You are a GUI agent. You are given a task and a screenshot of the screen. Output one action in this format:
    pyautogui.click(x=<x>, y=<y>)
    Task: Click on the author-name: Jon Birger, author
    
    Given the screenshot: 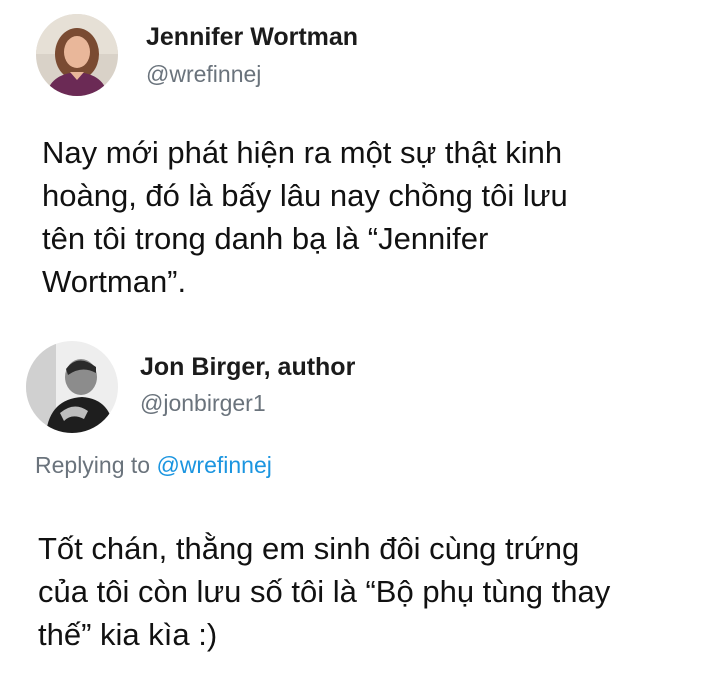 What is the action you would take?
    pyautogui.click(x=247, y=367)
    